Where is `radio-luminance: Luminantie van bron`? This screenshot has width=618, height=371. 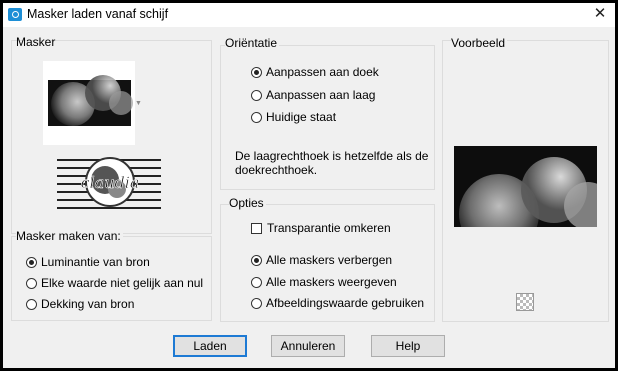 radio-luminance: Luminantie van bron is located at coordinates (88, 262).